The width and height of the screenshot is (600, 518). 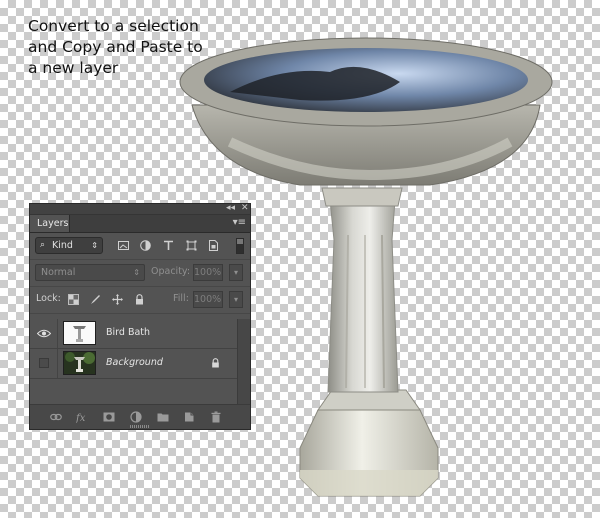 What do you see at coordinates (50, 223) in the screenshot?
I see `tab-layers: Layers` at bounding box center [50, 223].